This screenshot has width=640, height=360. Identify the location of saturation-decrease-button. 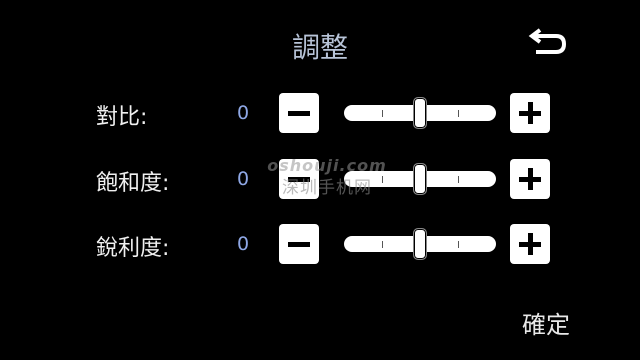
(299, 179).